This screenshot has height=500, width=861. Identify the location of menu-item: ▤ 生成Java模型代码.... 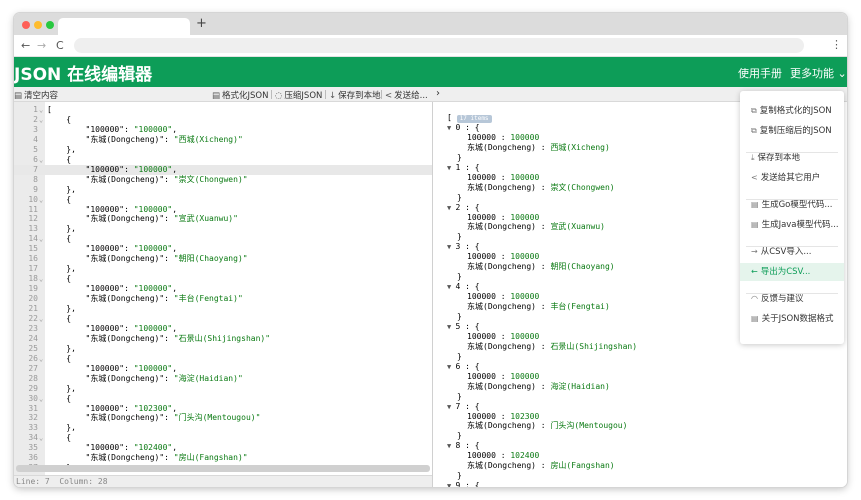
(792, 225).